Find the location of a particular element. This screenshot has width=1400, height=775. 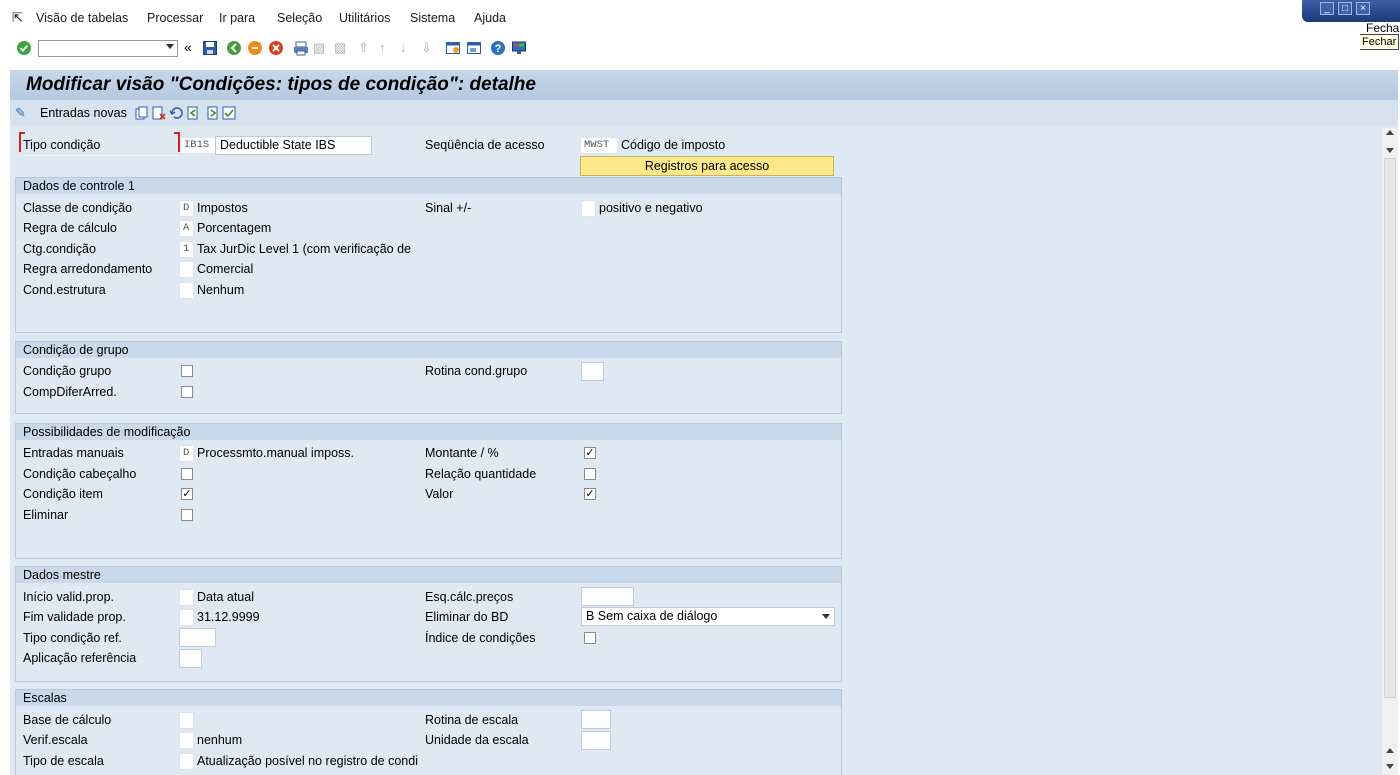

sinal-code is located at coordinates (588, 208).